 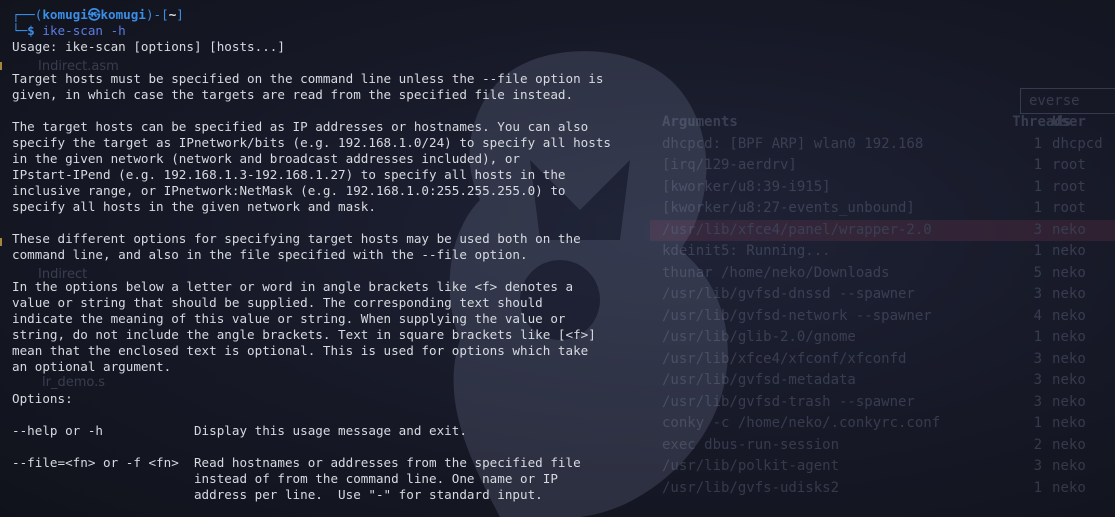 What do you see at coordinates (729, 165) in the screenshot?
I see `bg-cell-args: [irq/129-aerdrv]` at bounding box center [729, 165].